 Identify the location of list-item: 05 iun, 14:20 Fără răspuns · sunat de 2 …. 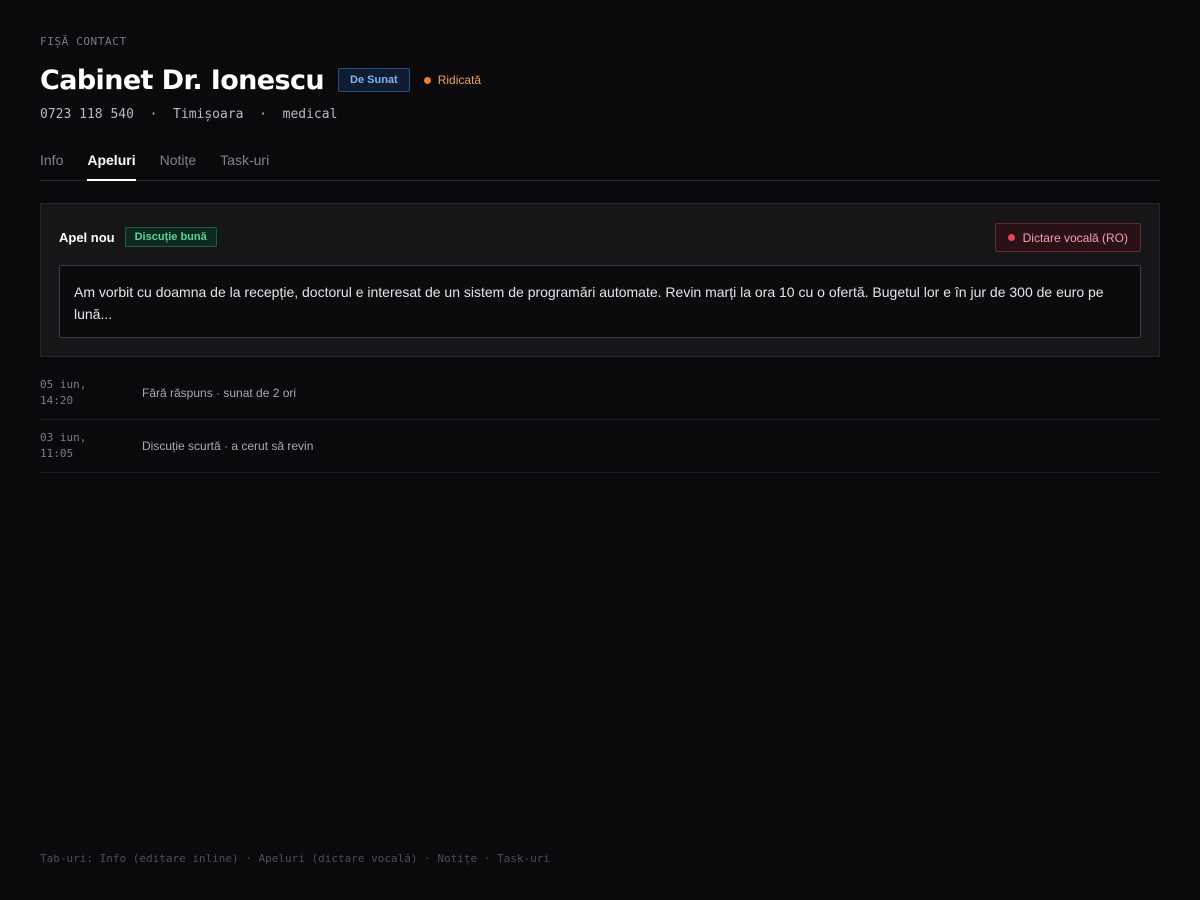
(600, 393).